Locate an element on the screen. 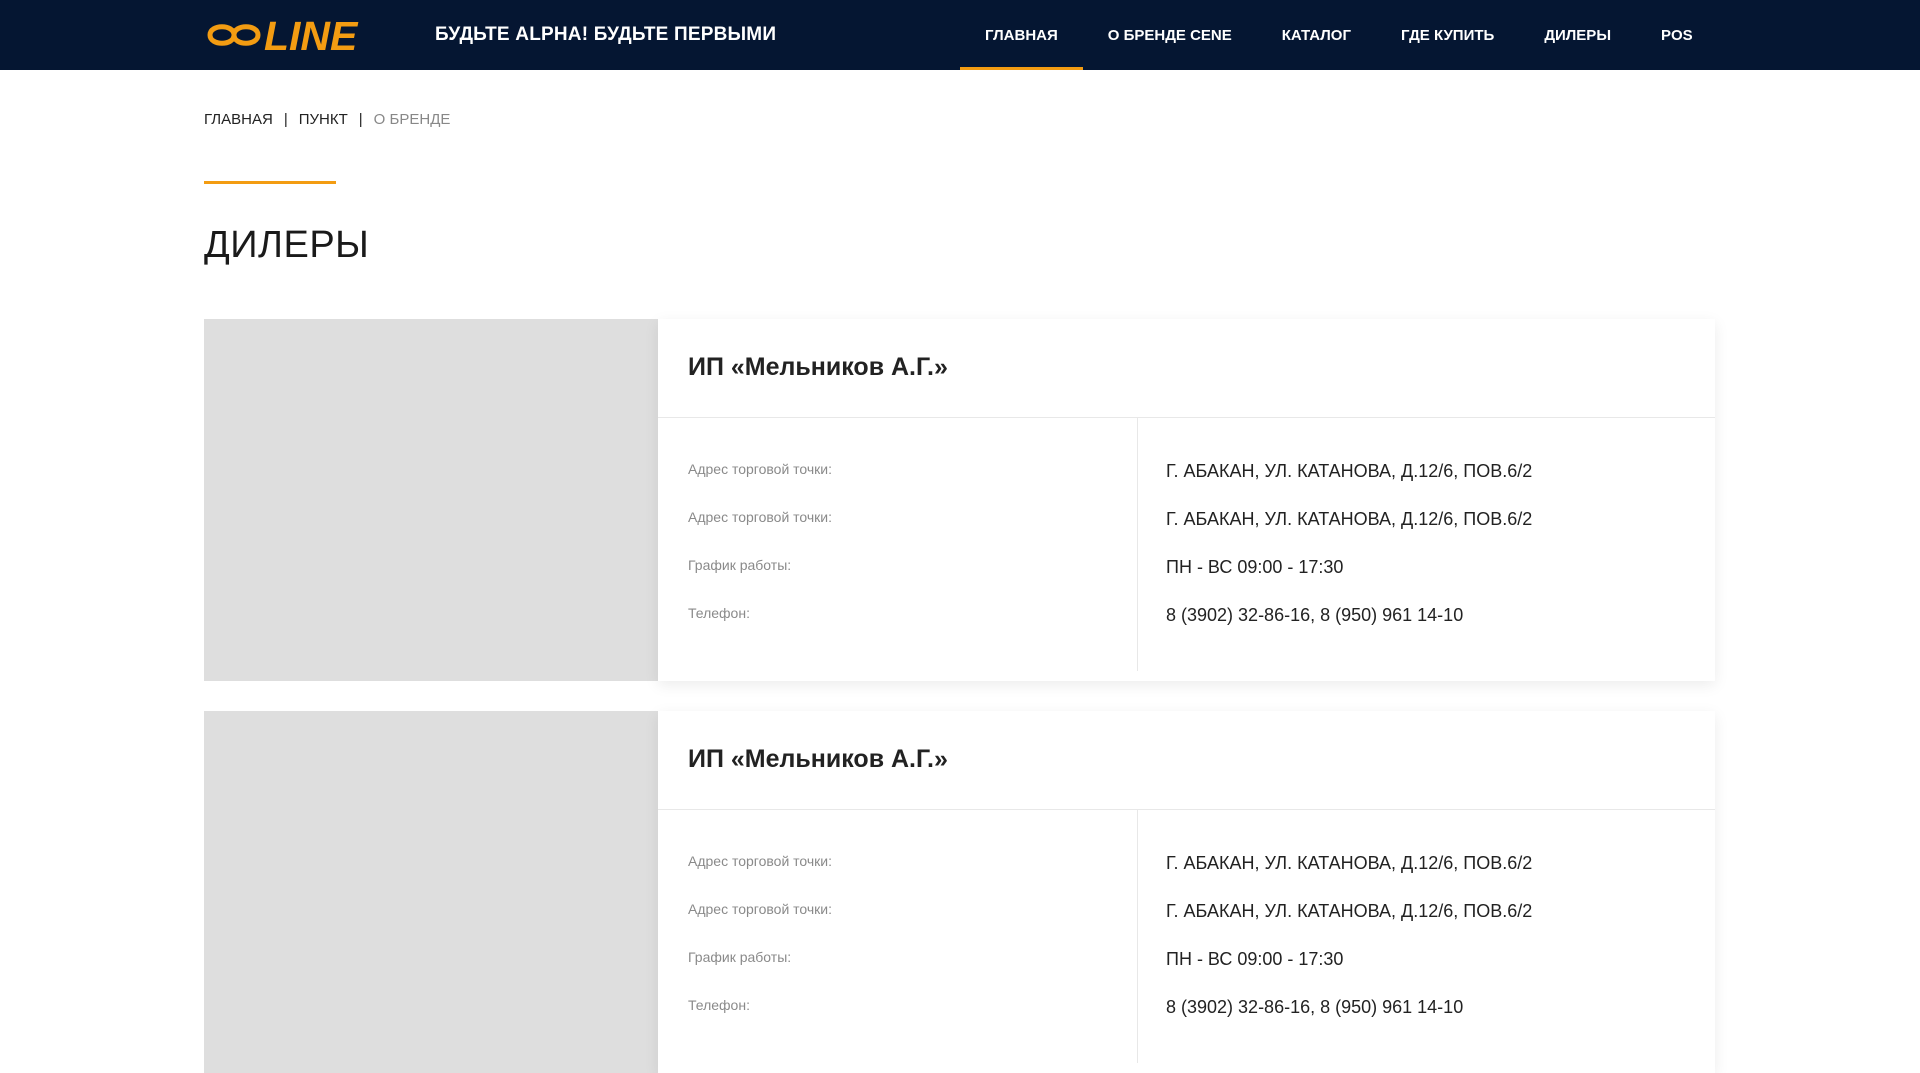 The height and width of the screenshot is (1073, 1920). nav-item-about-brand: О БРЕНДЕ CENE is located at coordinates (1170, 35).